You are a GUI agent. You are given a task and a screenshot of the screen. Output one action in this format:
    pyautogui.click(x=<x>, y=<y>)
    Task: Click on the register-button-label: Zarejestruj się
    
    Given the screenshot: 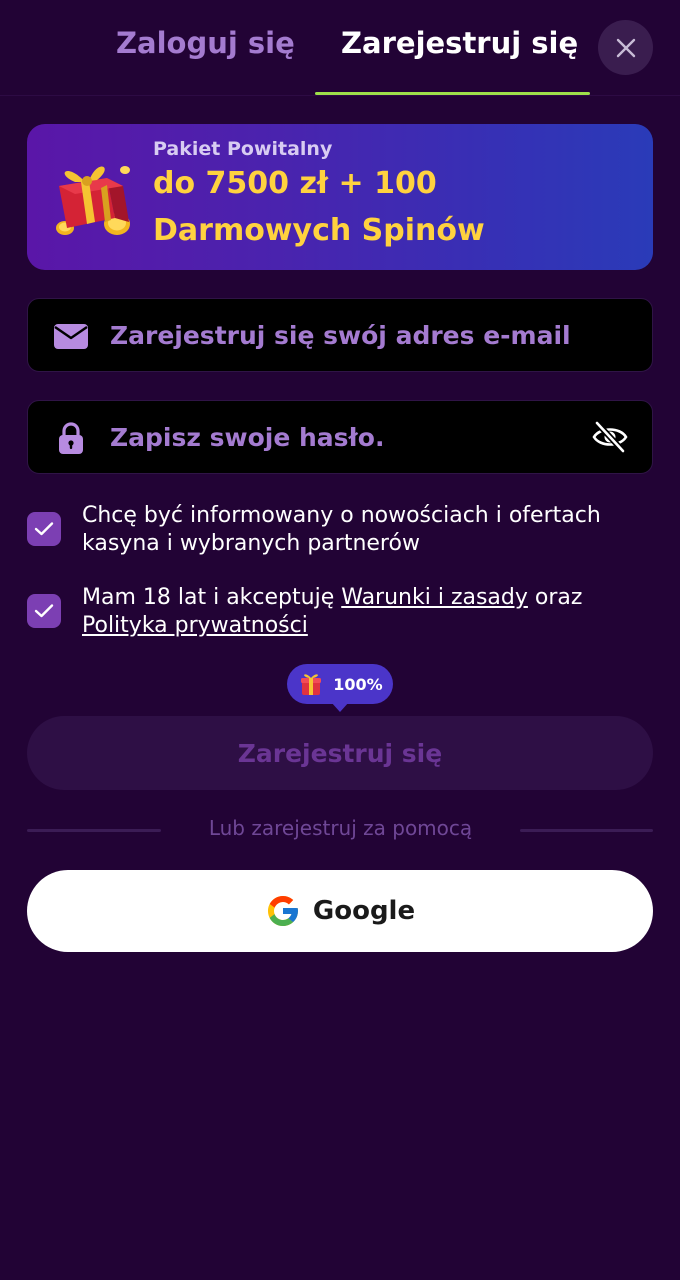 What is the action you would take?
    pyautogui.click(x=340, y=753)
    